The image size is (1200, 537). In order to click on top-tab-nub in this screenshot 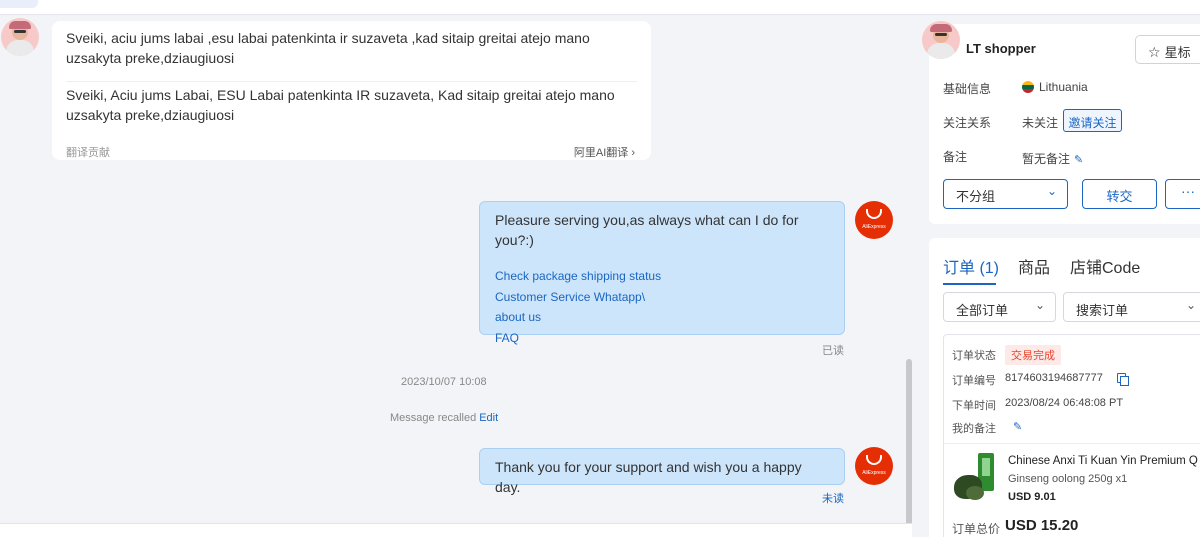, I will do `click(19, 4)`.